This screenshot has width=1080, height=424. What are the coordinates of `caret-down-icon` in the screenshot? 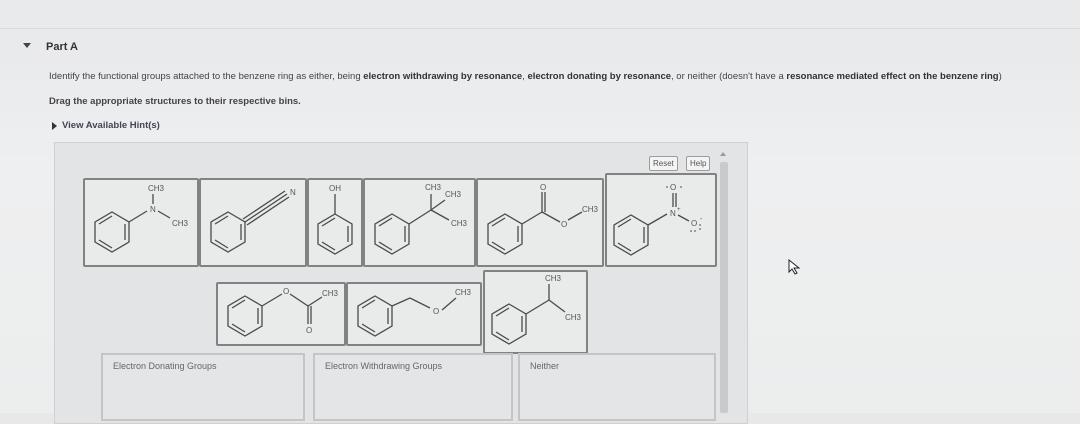 It's located at (27, 45).